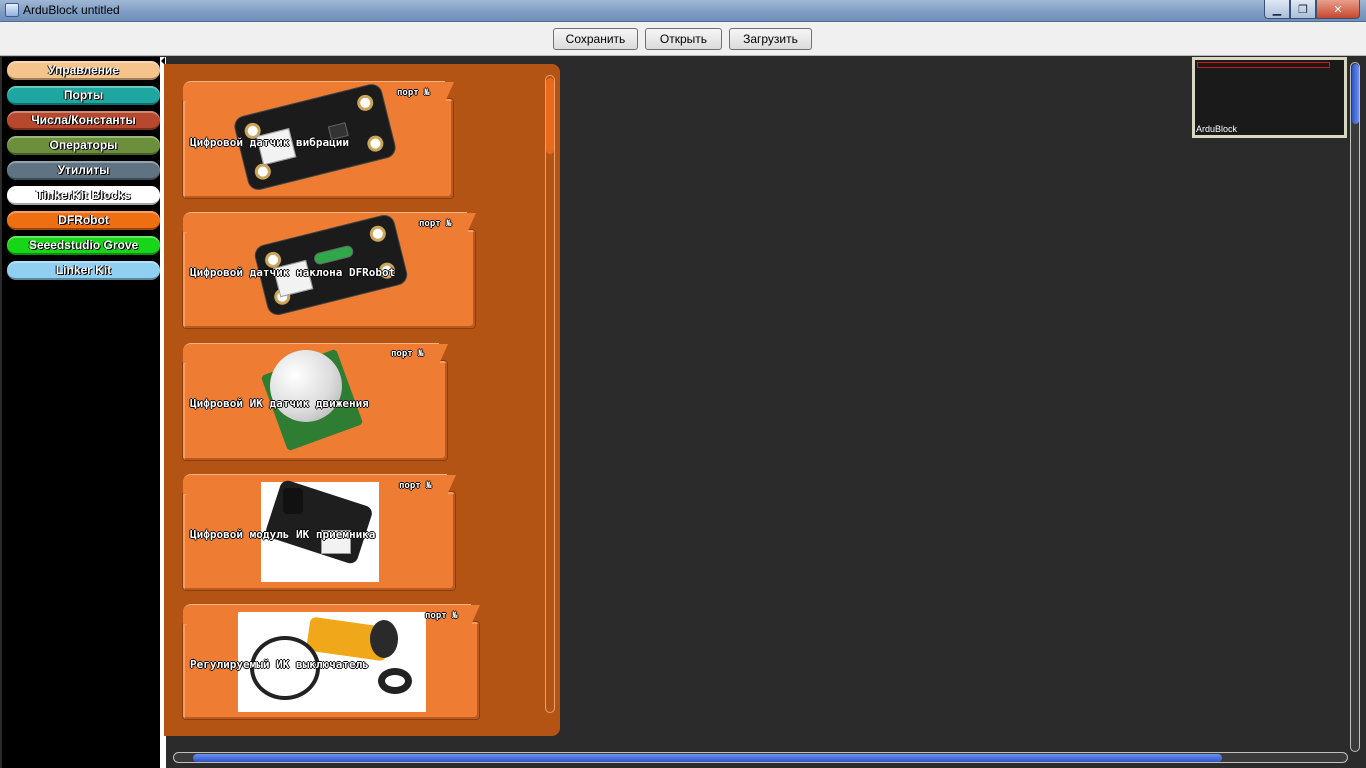 This screenshot has width=1366, height=768. Describe the element at coordinates (306, 386) in the screenshot. I see `pir-sensor-dome-image` at that location.